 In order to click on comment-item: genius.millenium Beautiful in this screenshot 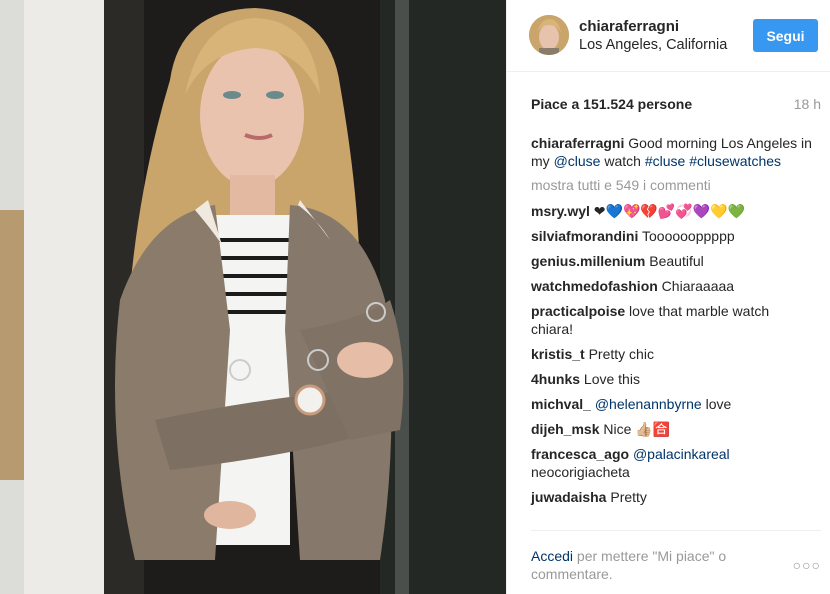, I will do `click(673, 261)`.